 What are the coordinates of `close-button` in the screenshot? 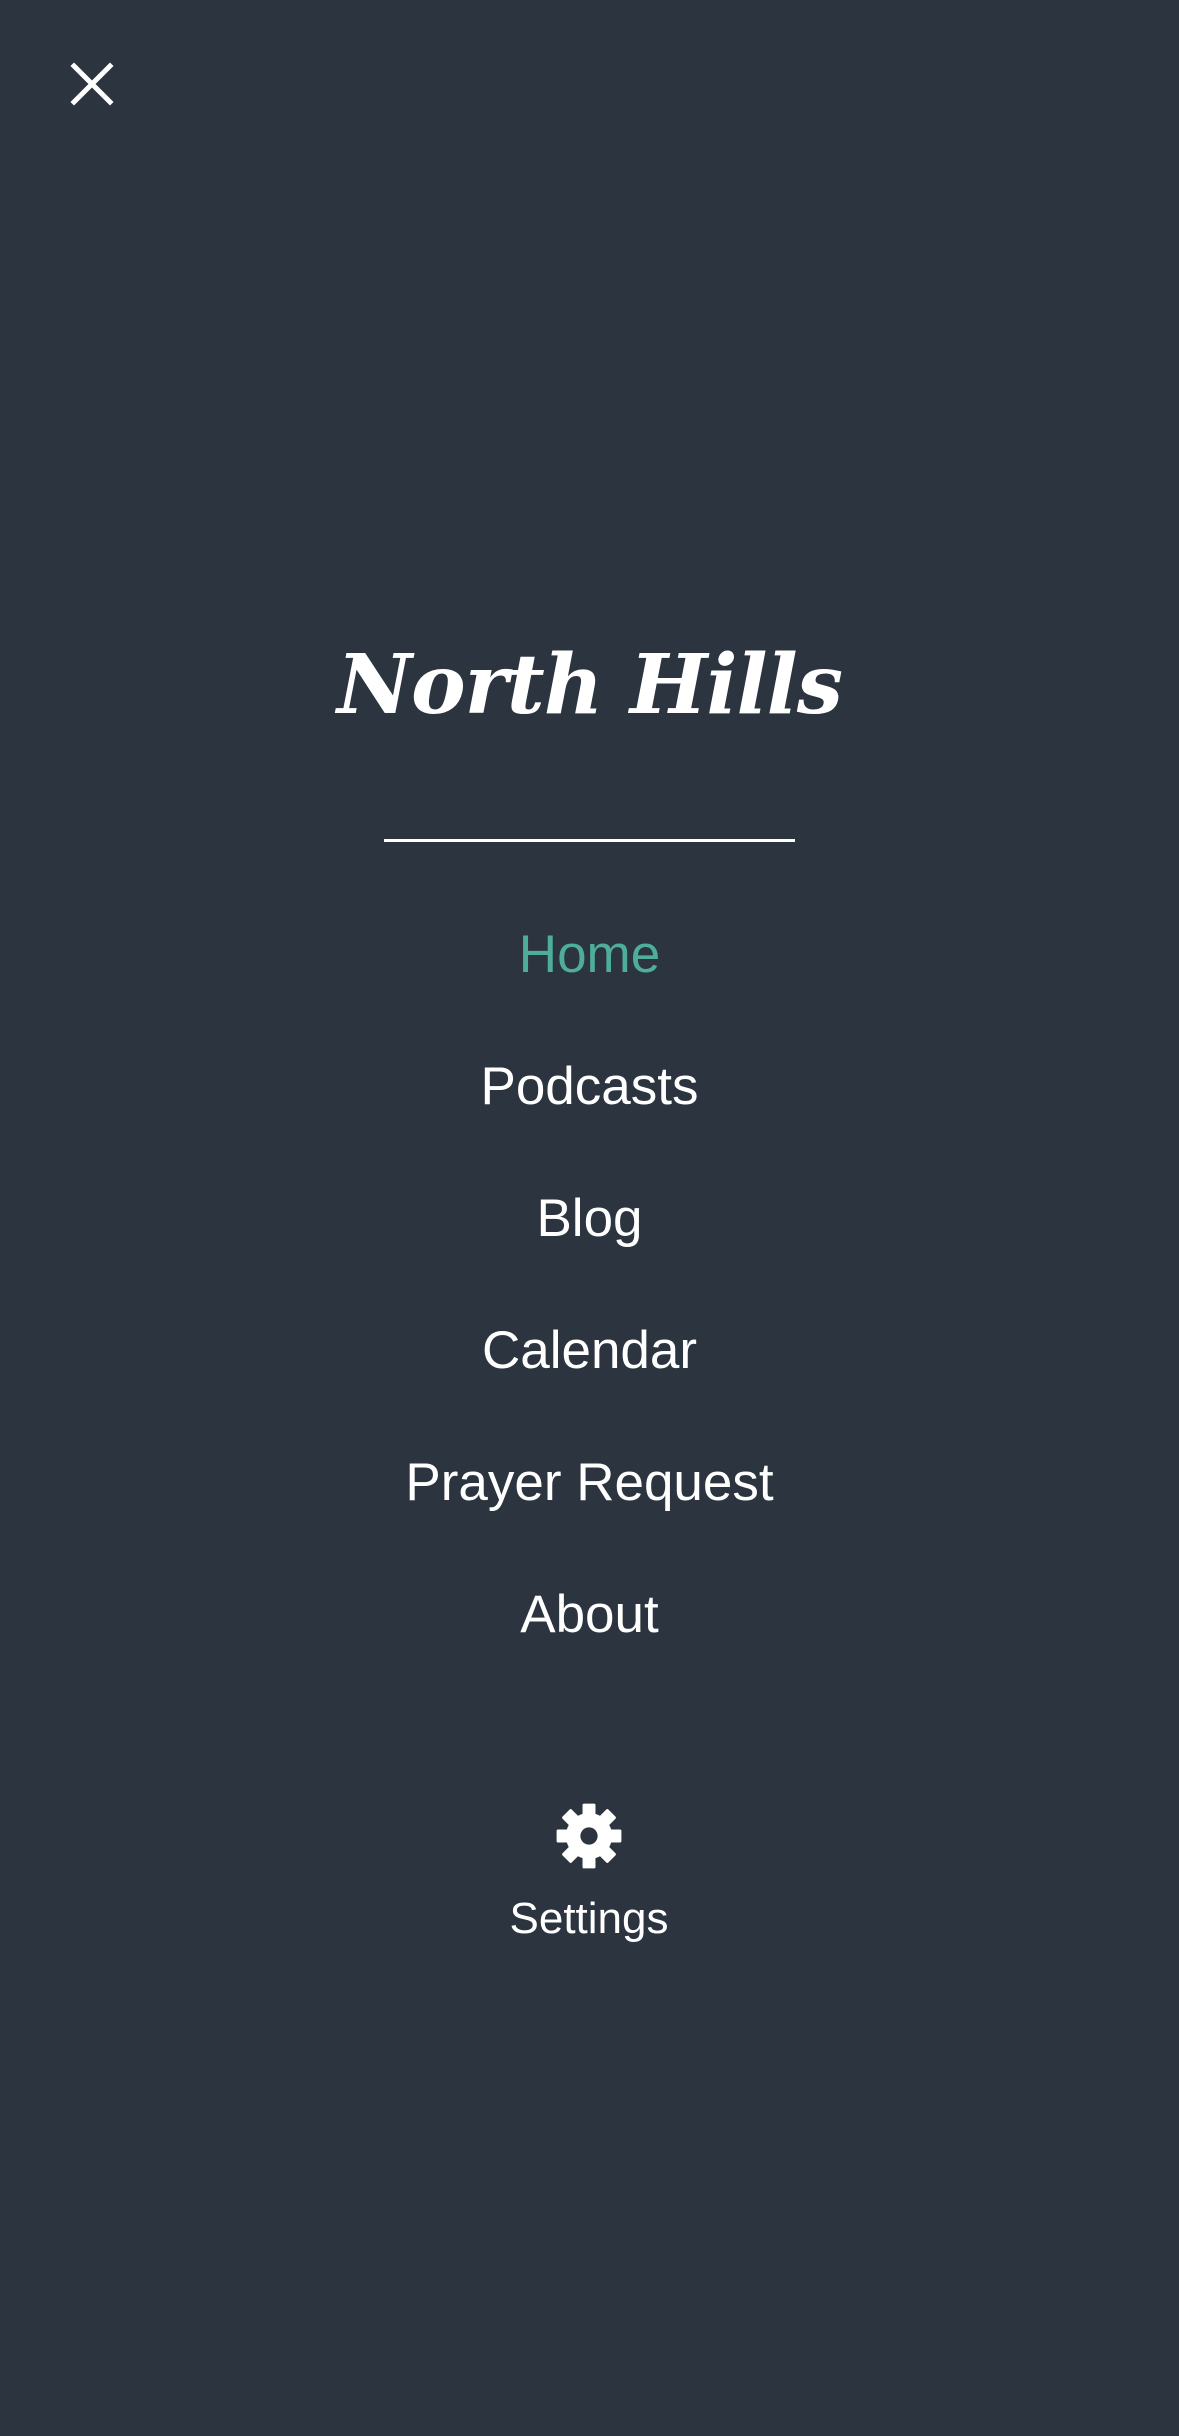 It's located at (92, 84).